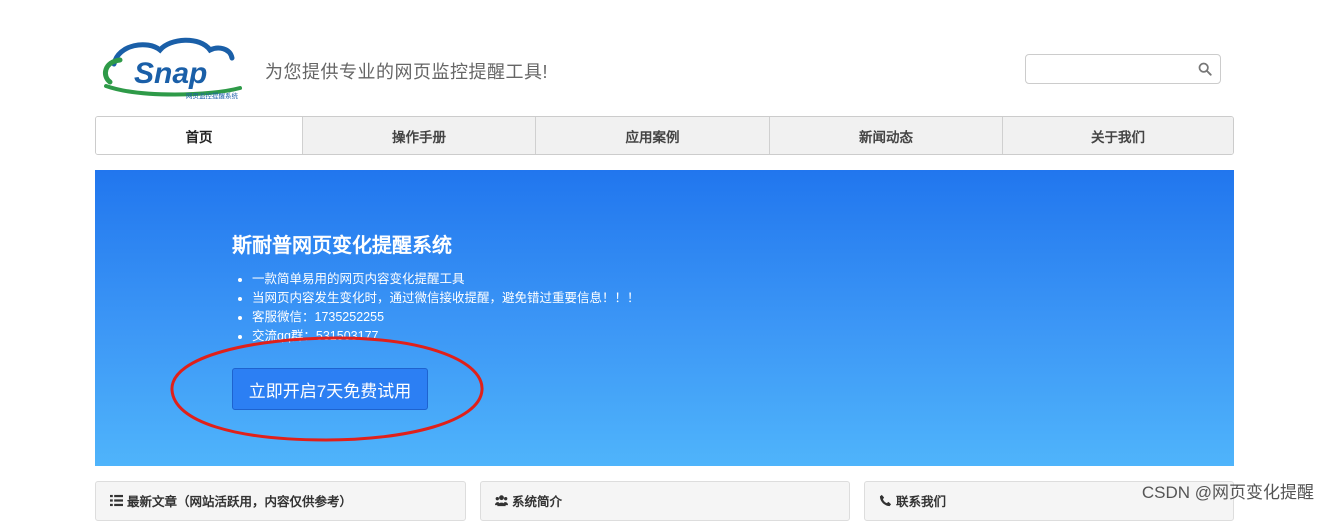 The image size is (1330, 521). Describe the element at coordinates (170, 73) in the screenshot. I see `logo-text: Snap` at that location.